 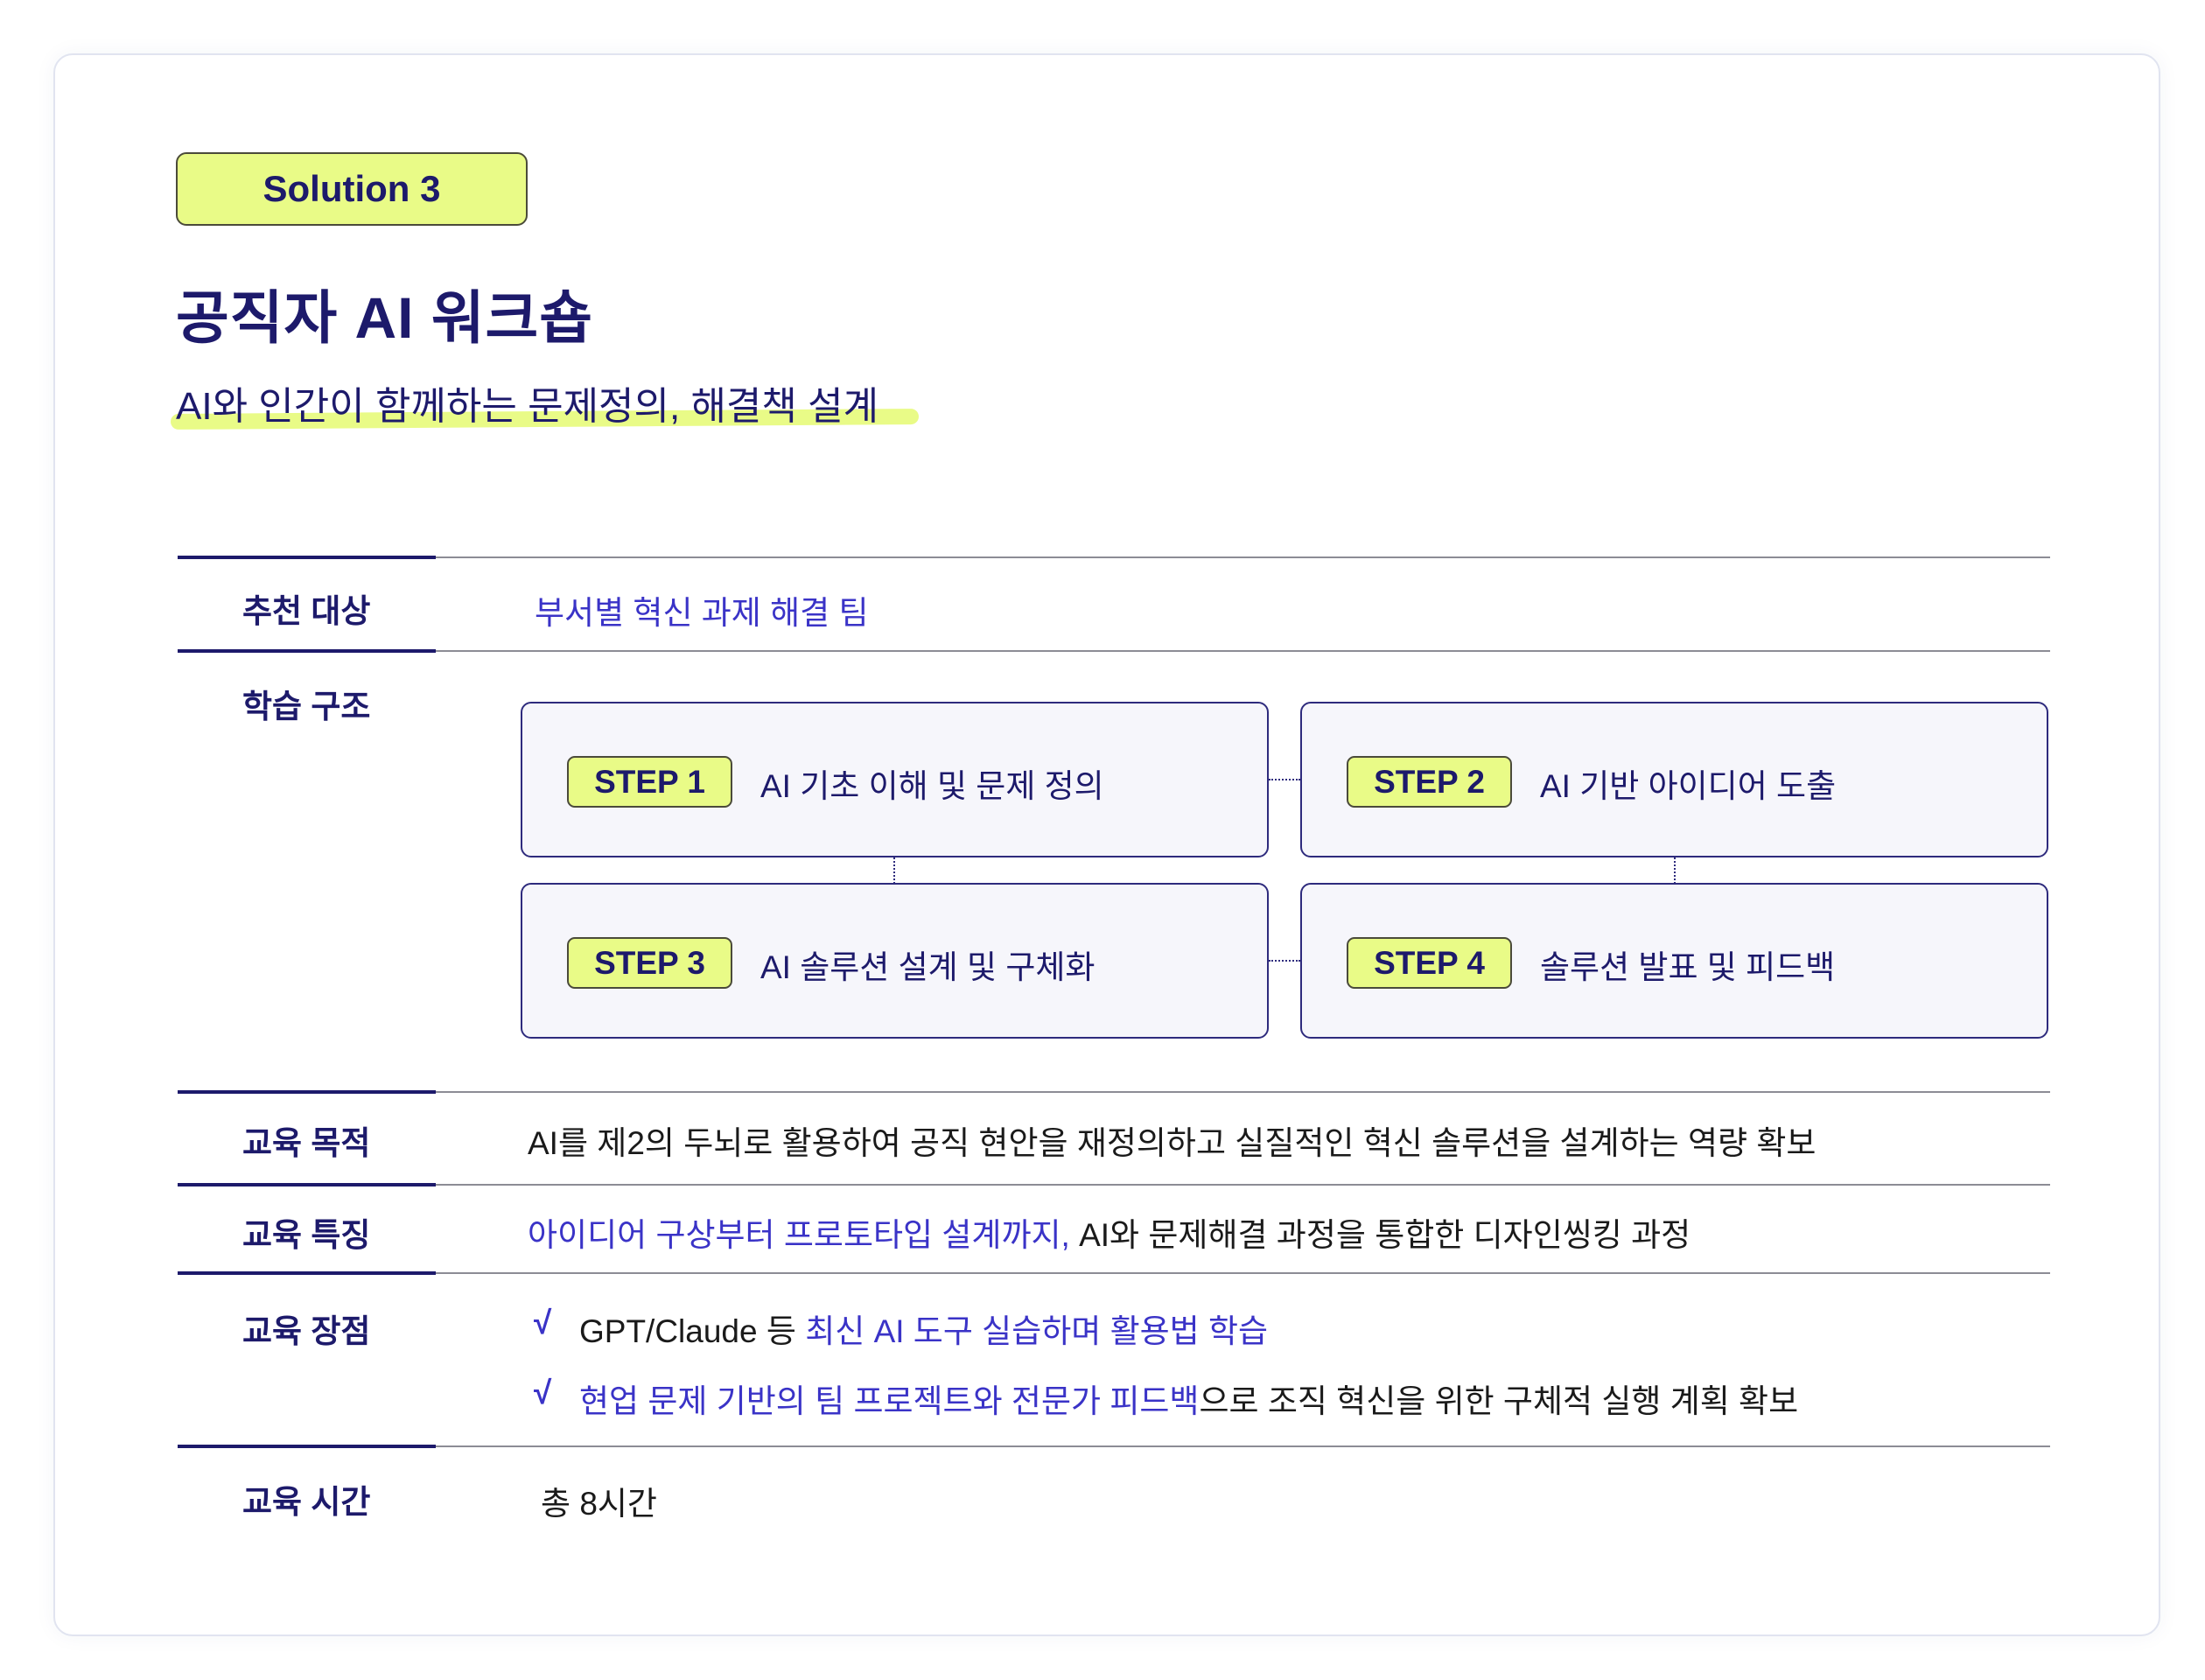 I want to click on step-text-4: 솔루션 발표 및 피드백, so click(x=1688, y=967).